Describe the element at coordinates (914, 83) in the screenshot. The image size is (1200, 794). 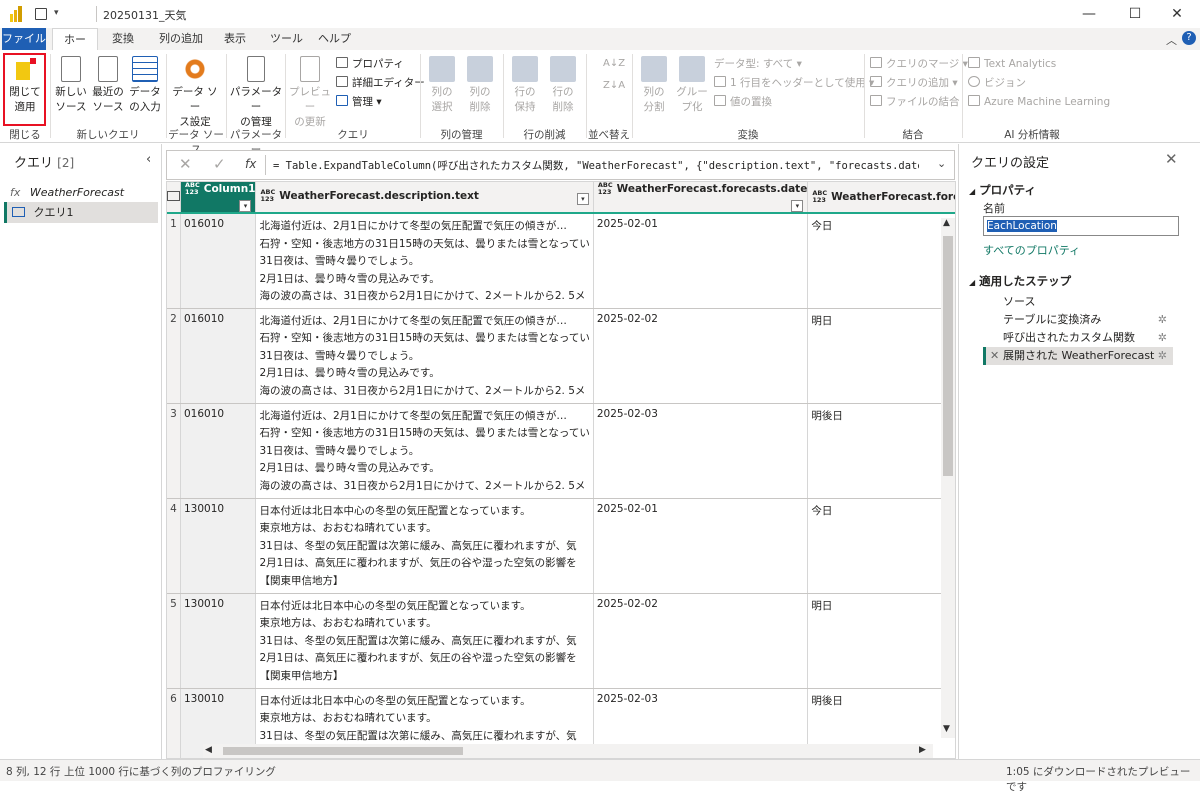
I see `append-queries-button: クエリの追加 ▾` at that location.